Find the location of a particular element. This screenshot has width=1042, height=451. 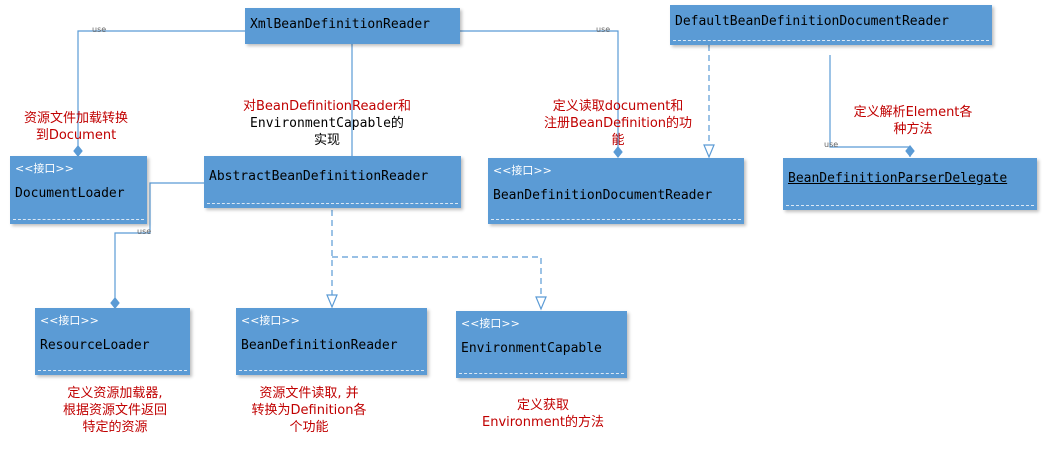

interface-name: BeanDefinitionDocumentReader is located at coordinates (603, 195).